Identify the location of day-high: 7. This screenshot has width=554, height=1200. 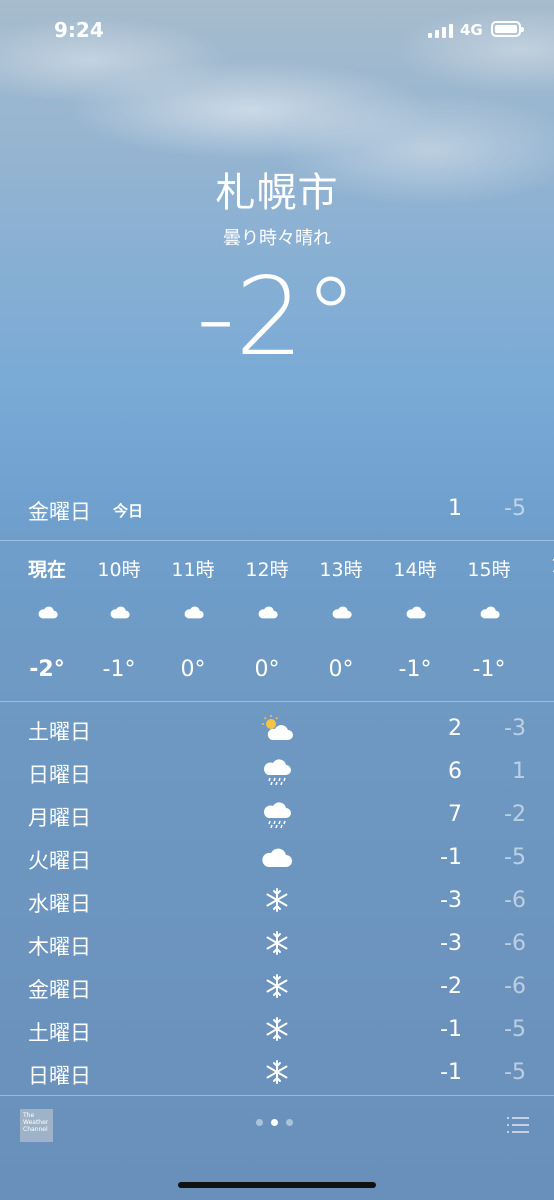
(455, 814).